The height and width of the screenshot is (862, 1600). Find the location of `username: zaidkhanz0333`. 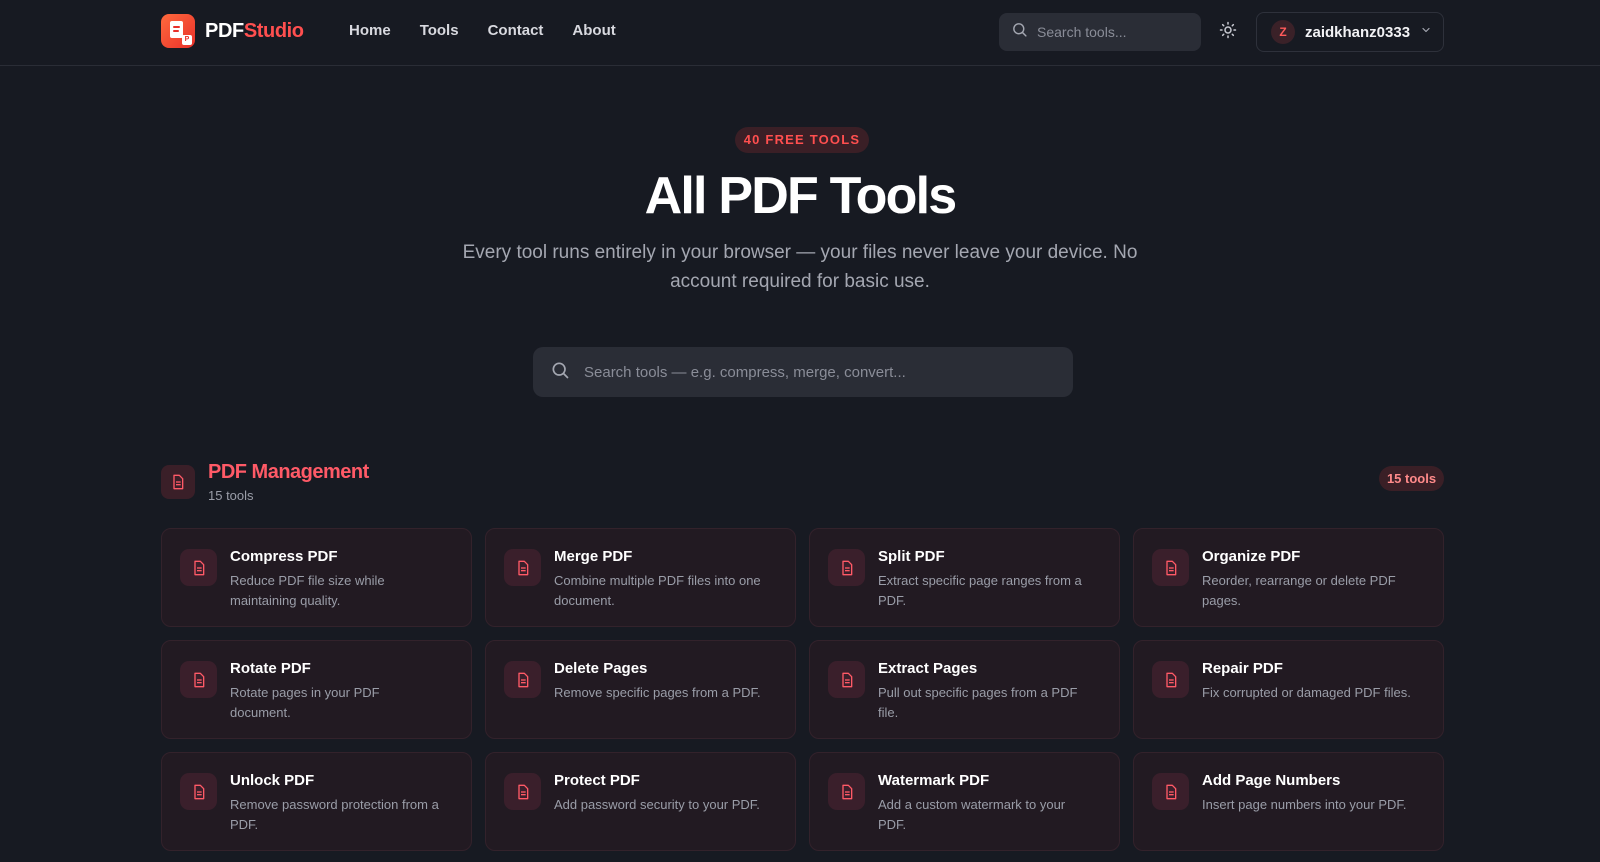

username: zaidkhanz0333 is located at coordinates (1358, 32).